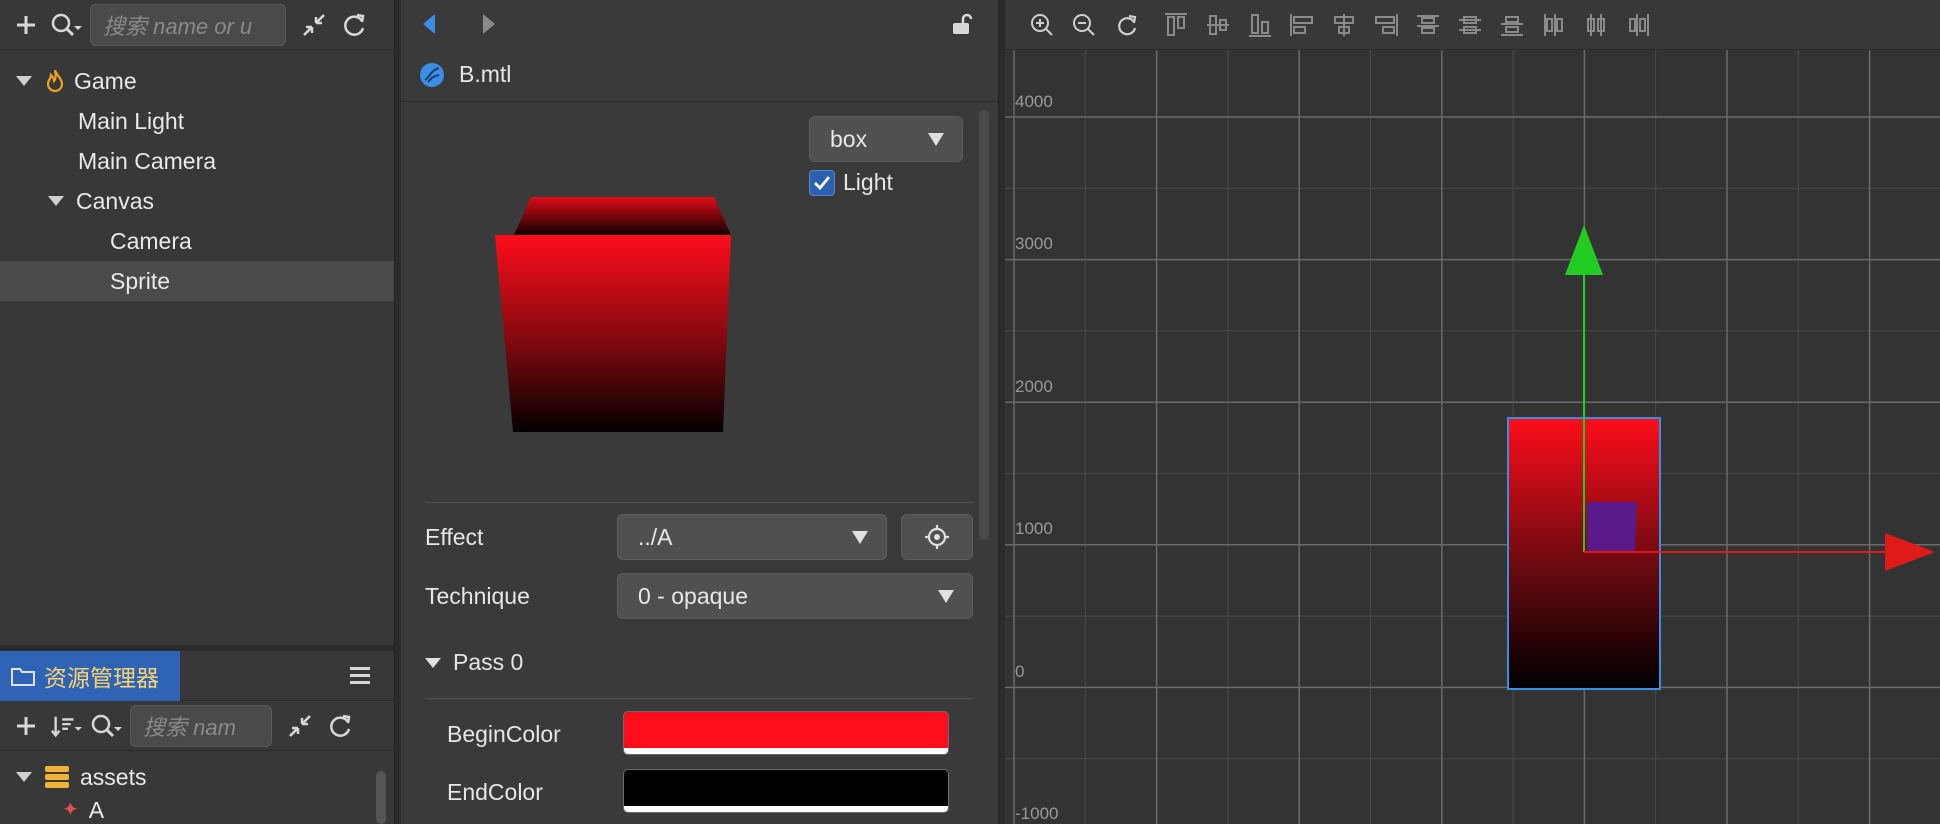 This screenshot has height=824, width=1940. Describe the element at coordinates (495, 792) in the screenshot. I see `end-color-label-row: EndColor` at that location.